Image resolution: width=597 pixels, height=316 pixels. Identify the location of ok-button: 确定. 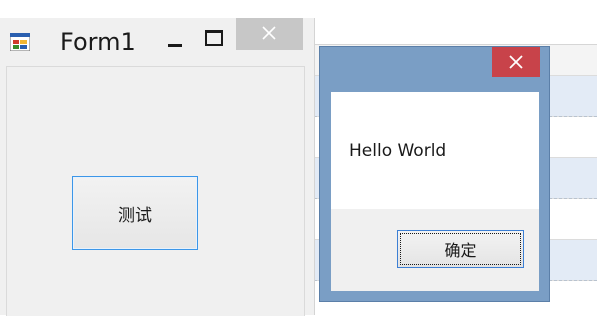
(460, 249).